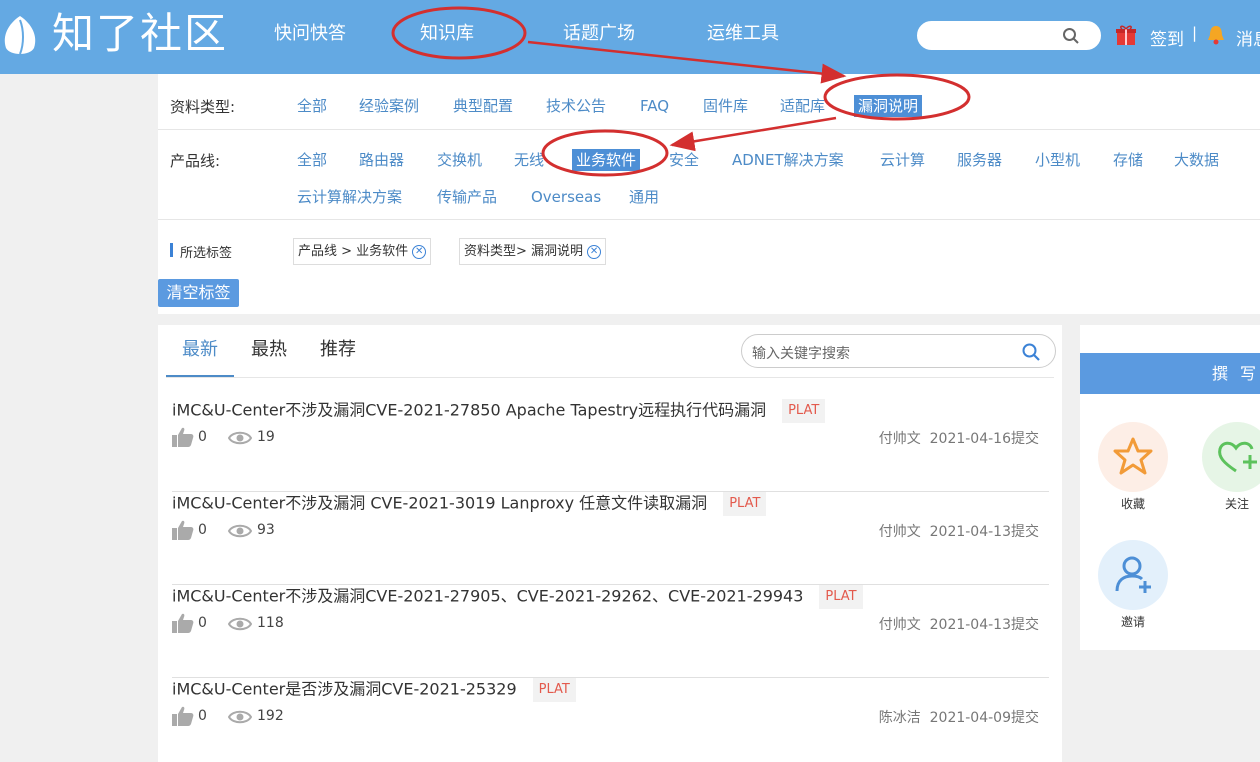  What do you see at coordinates (606, 160) in the screenshot?
I see `filter-product-business-software: 业务软件` at bounding box center [606, 160].